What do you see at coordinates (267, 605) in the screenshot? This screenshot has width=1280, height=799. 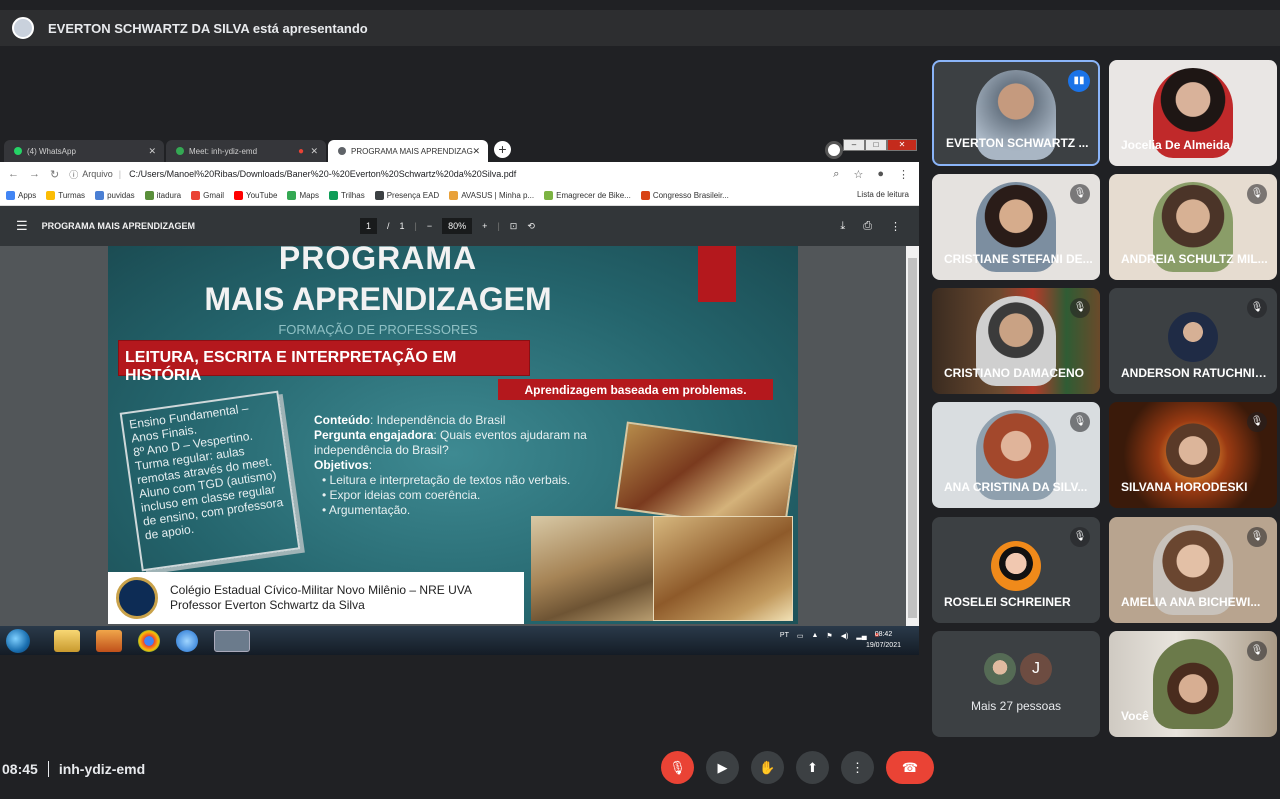 I see `teacher-name: Professor Everton Schwartz da Silva` at bounding box center [267, 605].